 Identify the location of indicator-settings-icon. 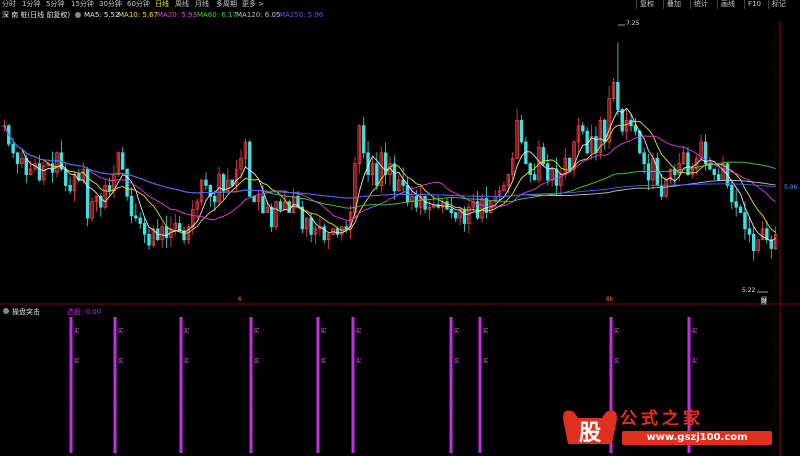
(6, 311).